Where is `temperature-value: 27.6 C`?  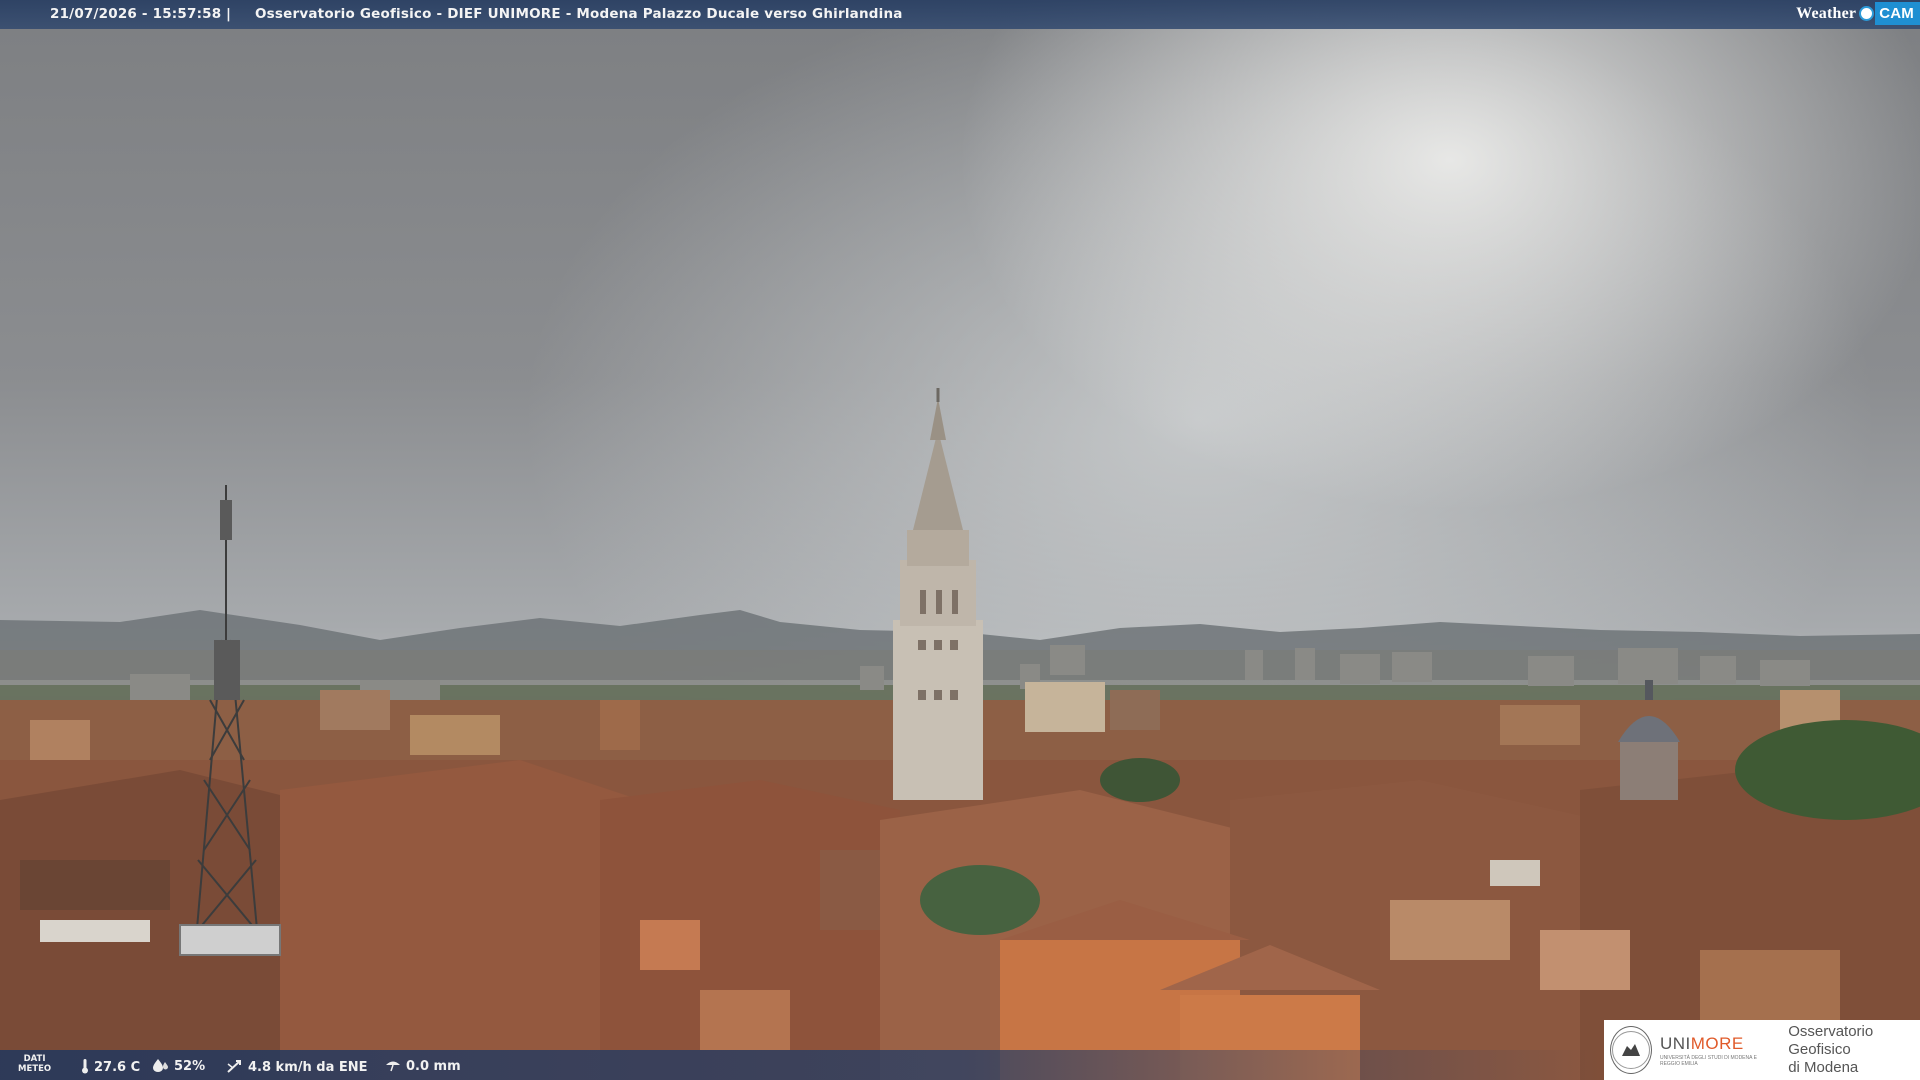 temperature-value: 27.6 C is located at coordinates (117, 1067).